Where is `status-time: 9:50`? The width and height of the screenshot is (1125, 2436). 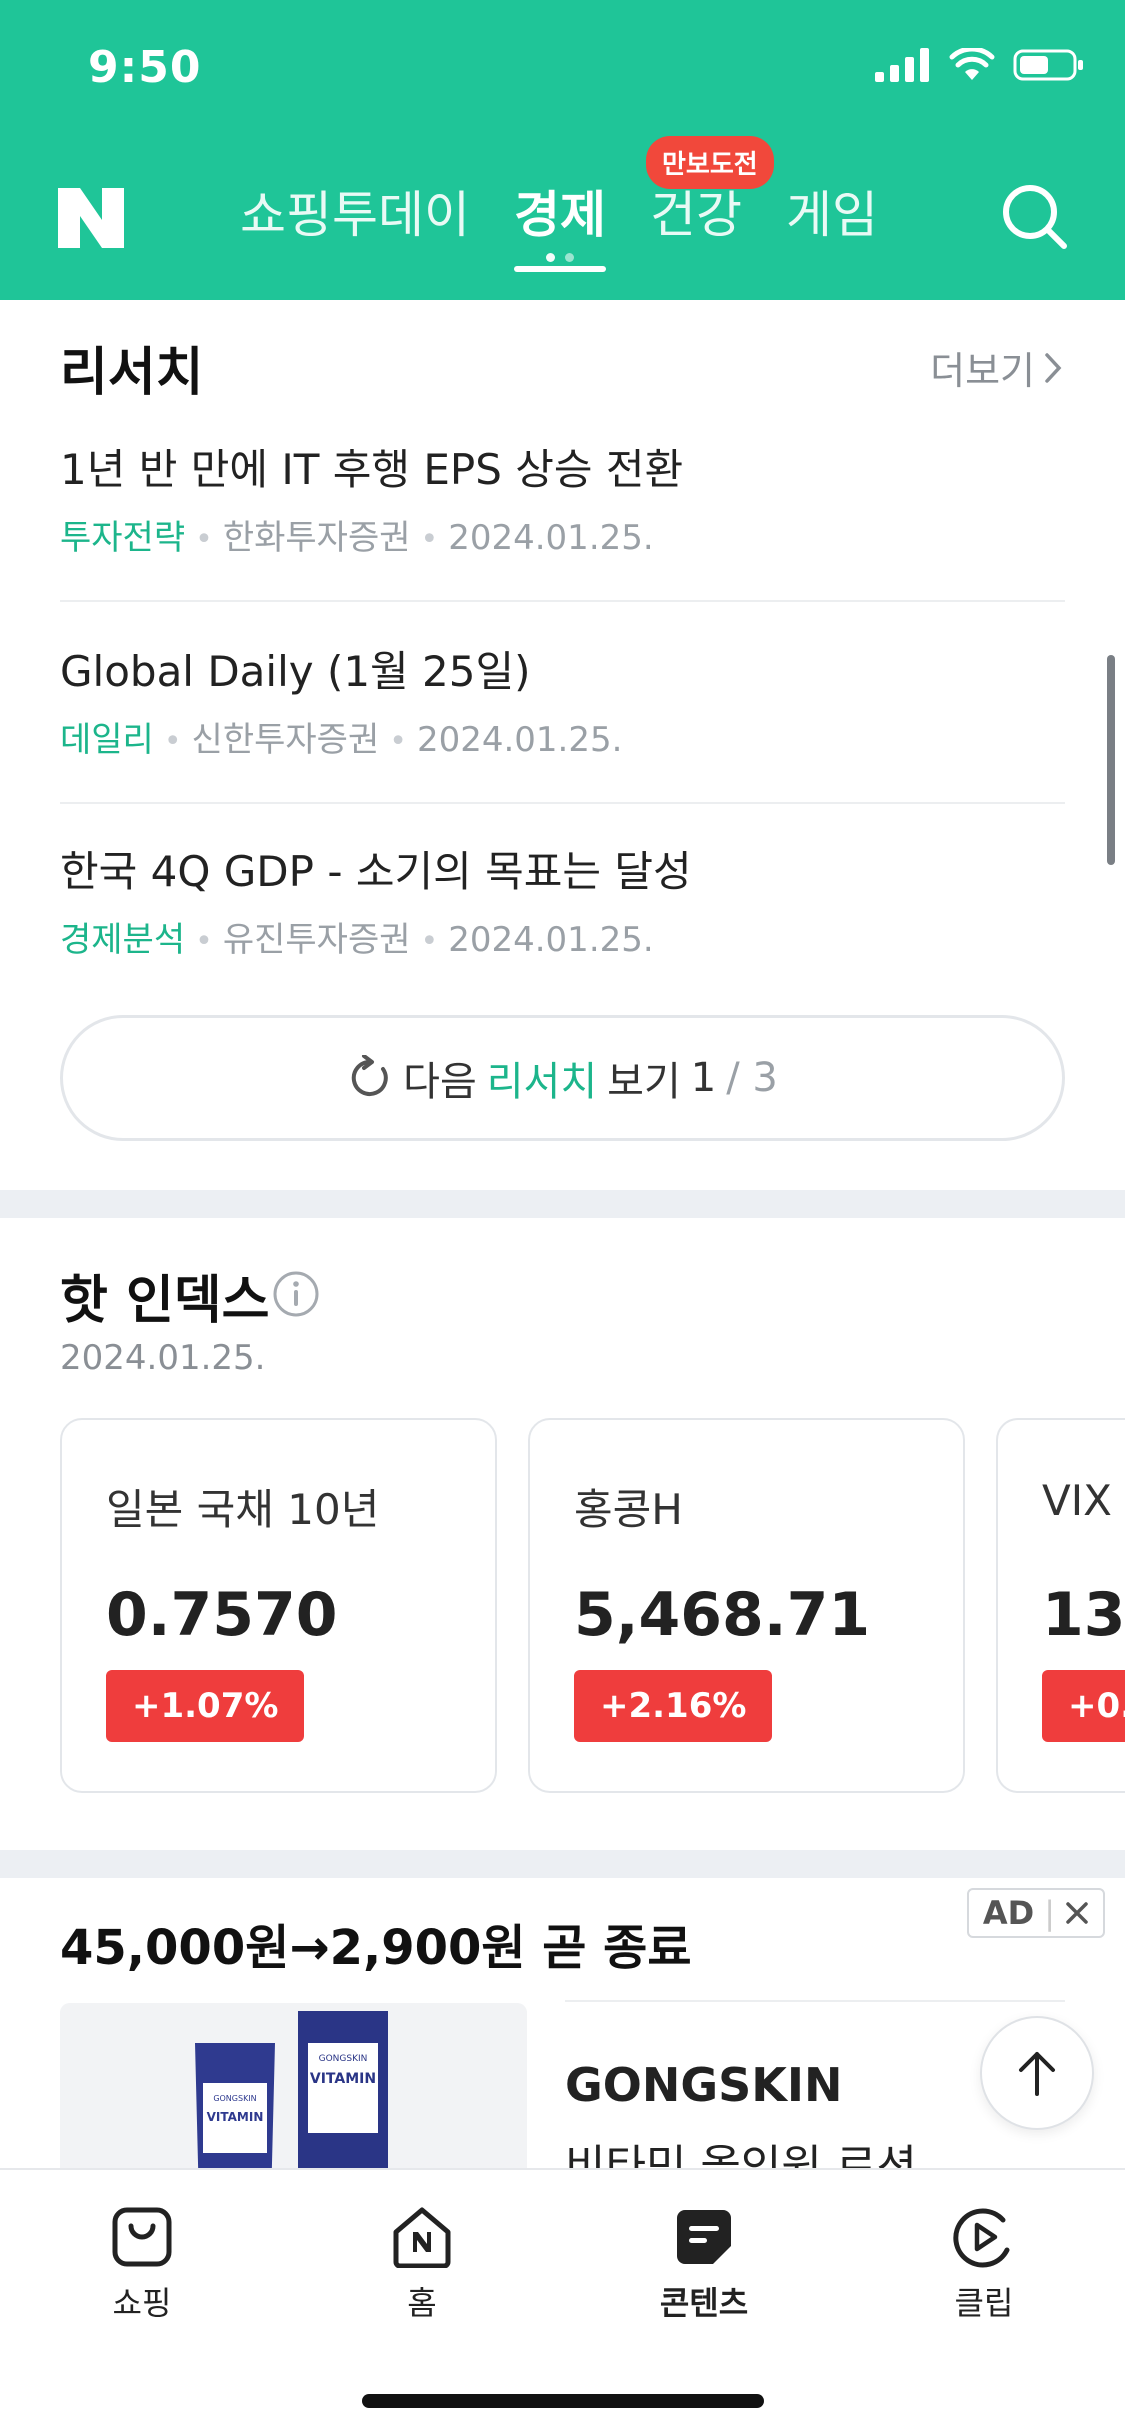
status-time: 9:50 is located at coordinates (145, 67).